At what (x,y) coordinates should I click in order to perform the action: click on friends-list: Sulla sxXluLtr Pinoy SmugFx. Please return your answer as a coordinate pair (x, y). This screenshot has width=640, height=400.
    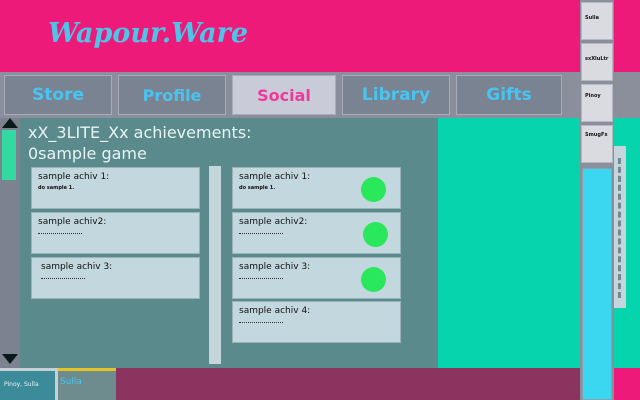
    Looking at the image, I should click on (597, 200).